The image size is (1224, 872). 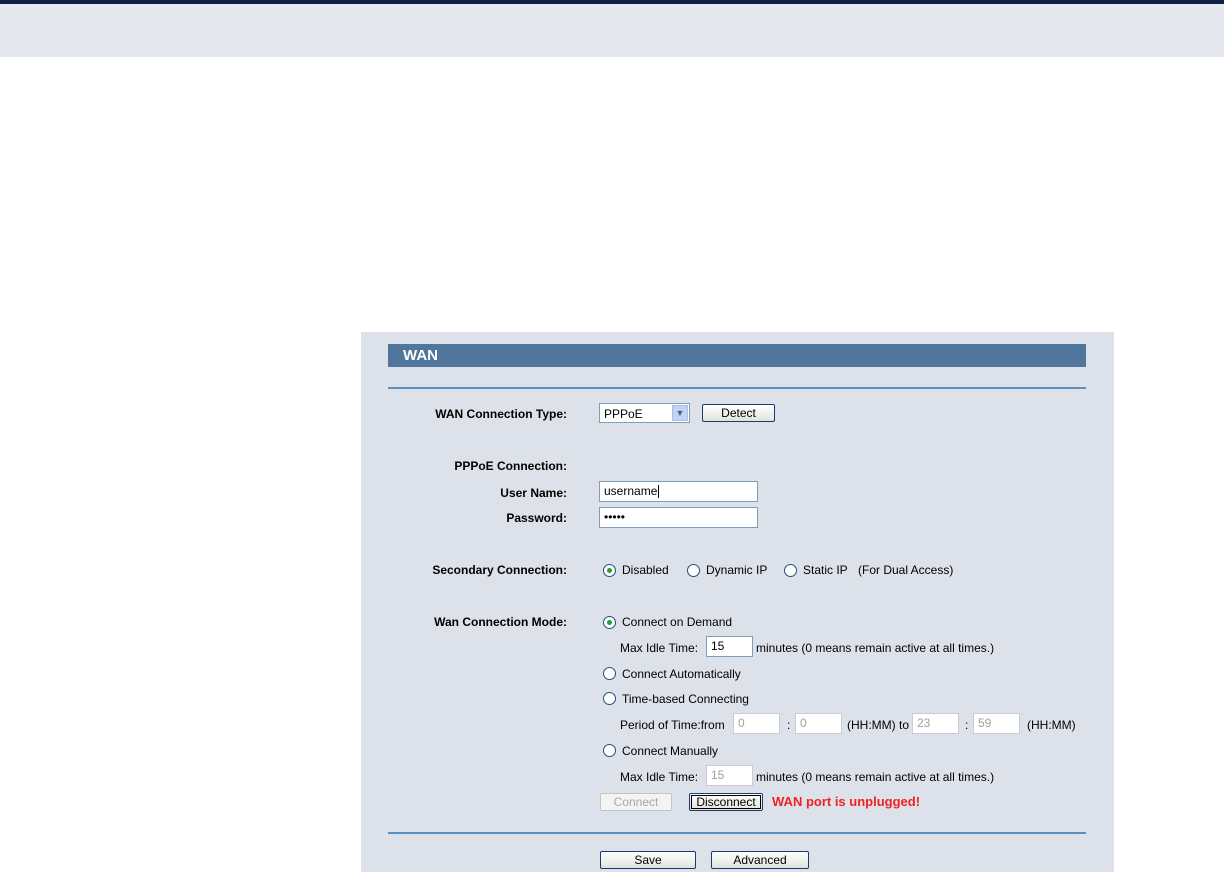 I want to click on top-banner, so click(x=612, y=28).